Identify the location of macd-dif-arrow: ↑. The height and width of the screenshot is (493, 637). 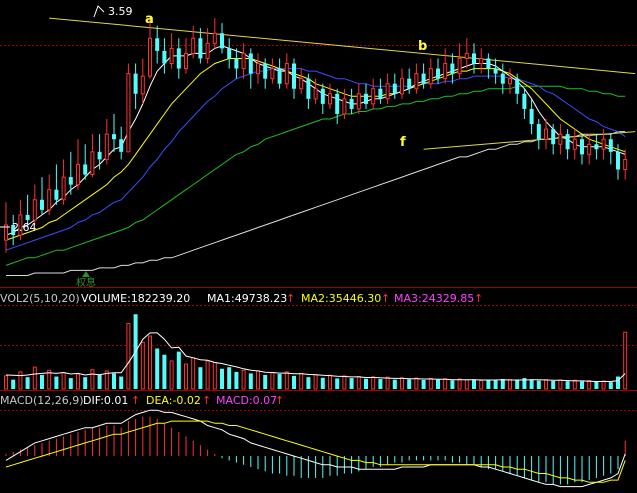
(135, 400).